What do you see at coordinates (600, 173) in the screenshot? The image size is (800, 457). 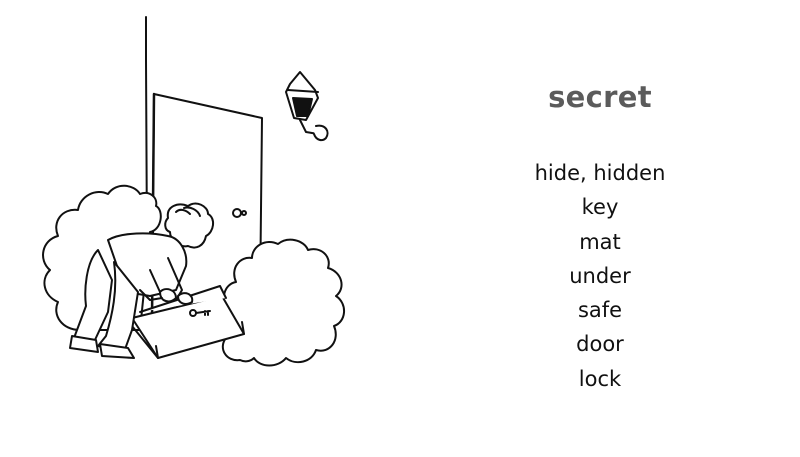 I see `word-item: hide, hidden` at bounding box center [600, 173].